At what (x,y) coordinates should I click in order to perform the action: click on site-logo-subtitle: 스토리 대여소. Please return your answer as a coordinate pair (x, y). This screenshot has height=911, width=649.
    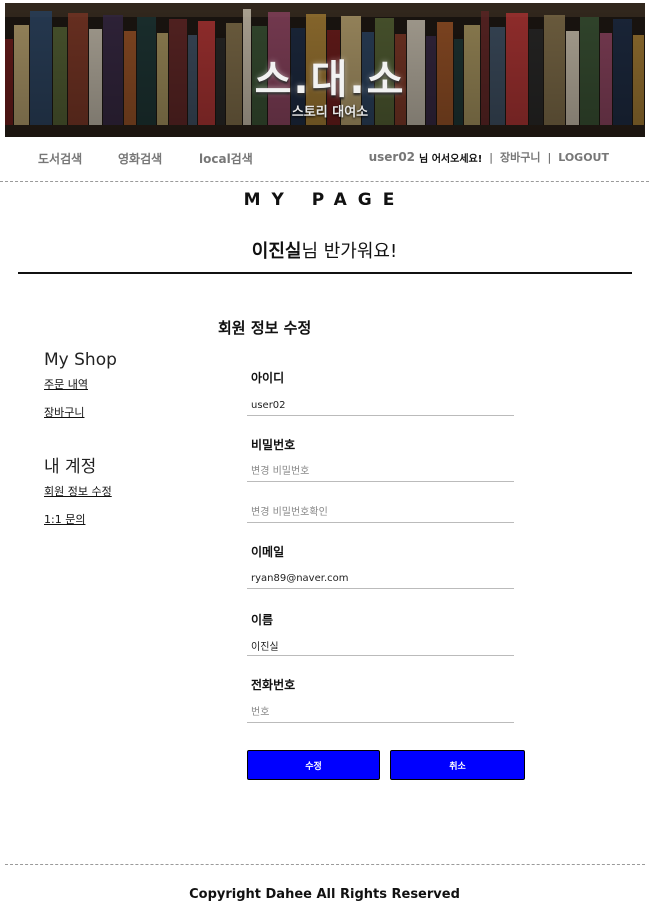
    Looking at the image, I should click on (330, 112).